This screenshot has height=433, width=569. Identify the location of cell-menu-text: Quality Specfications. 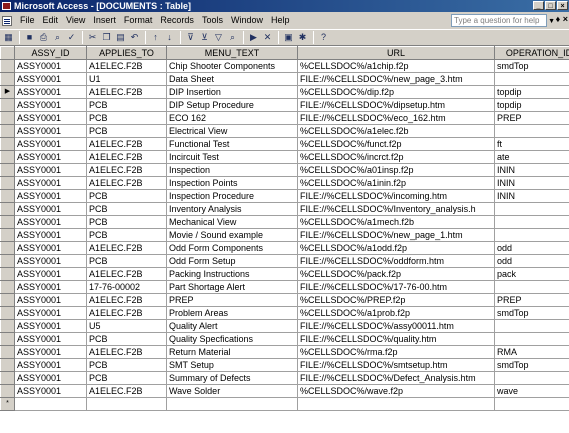
(232, 339).